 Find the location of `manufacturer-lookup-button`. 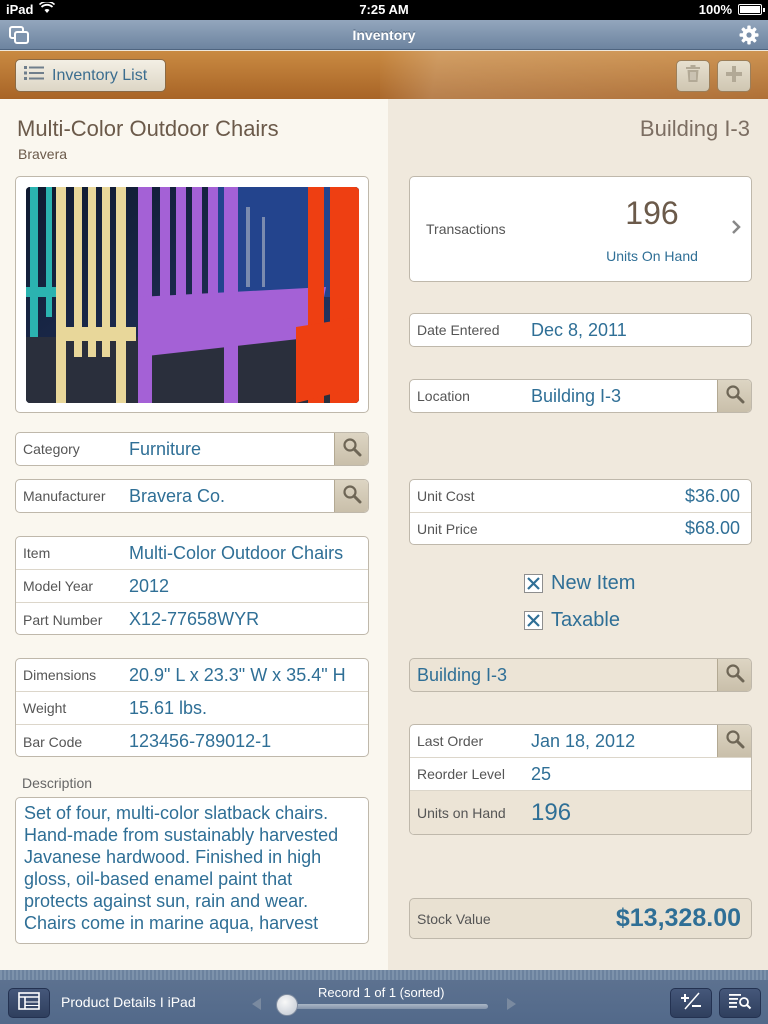

manufacturer-lookup-button is located at coordinates (351, 496).